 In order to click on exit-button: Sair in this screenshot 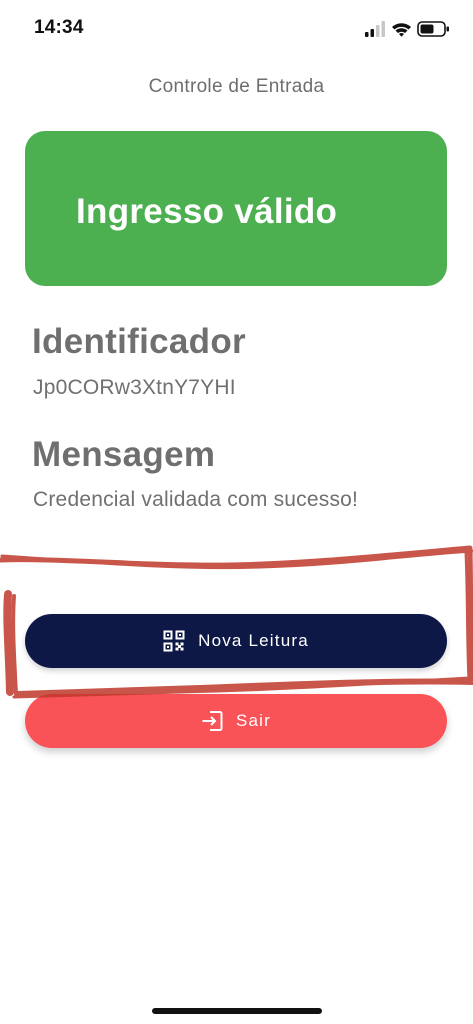, I will do `click(236, 721)`.